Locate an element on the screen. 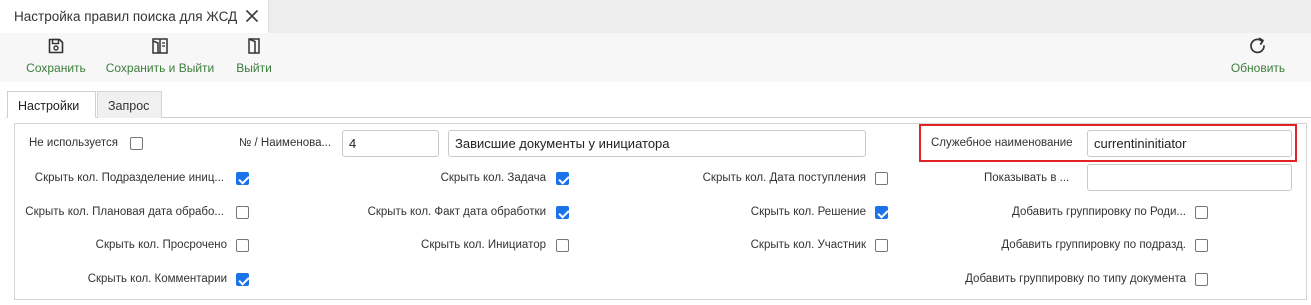  not-used-label: Не используется is located at coordinates (74, 143).